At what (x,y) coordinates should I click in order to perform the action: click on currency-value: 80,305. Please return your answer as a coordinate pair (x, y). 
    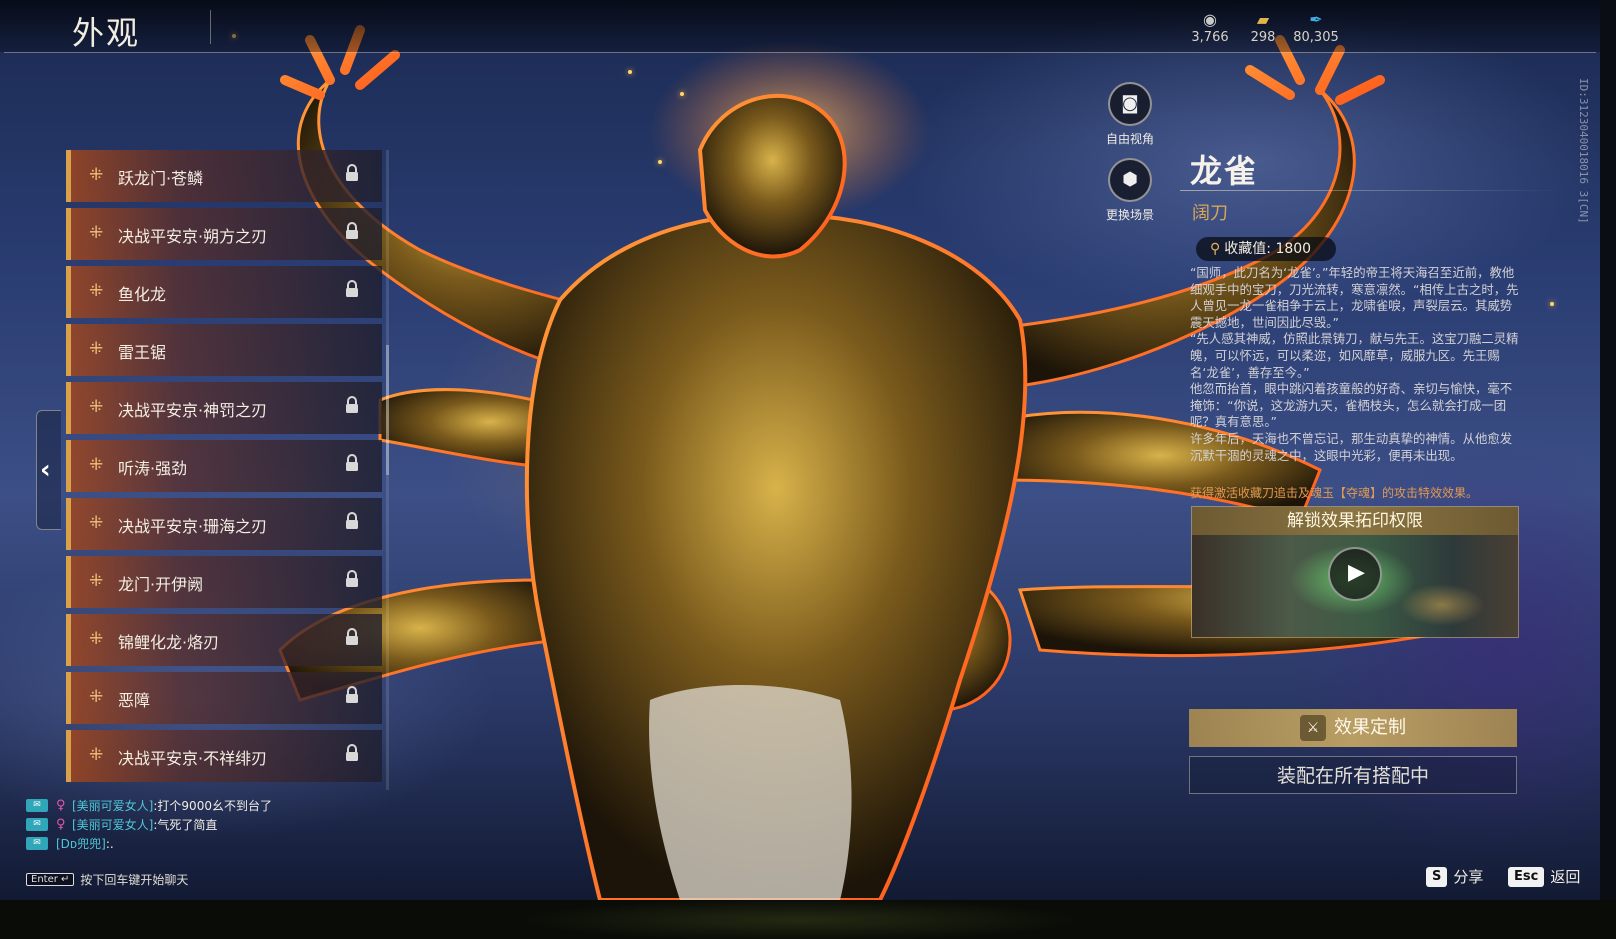
    Looking at the image, I should click on (1316, 37).